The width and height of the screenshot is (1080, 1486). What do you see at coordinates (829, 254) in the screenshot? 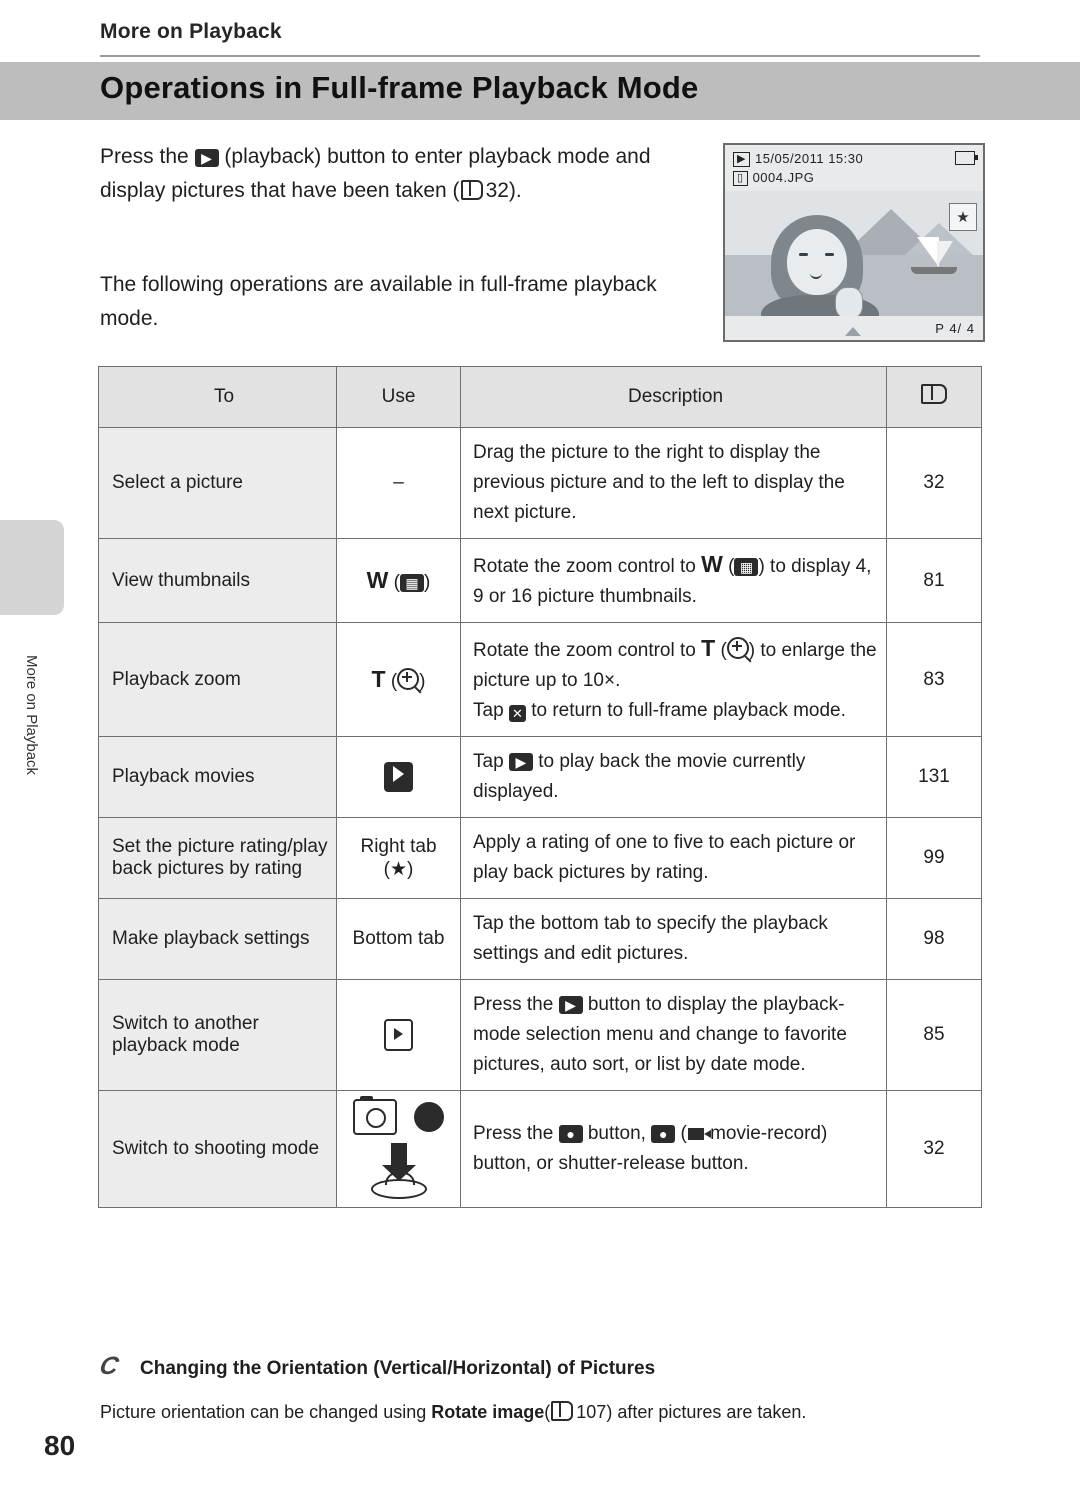
I see `person-eye-right` at bounding box center [829, 254].